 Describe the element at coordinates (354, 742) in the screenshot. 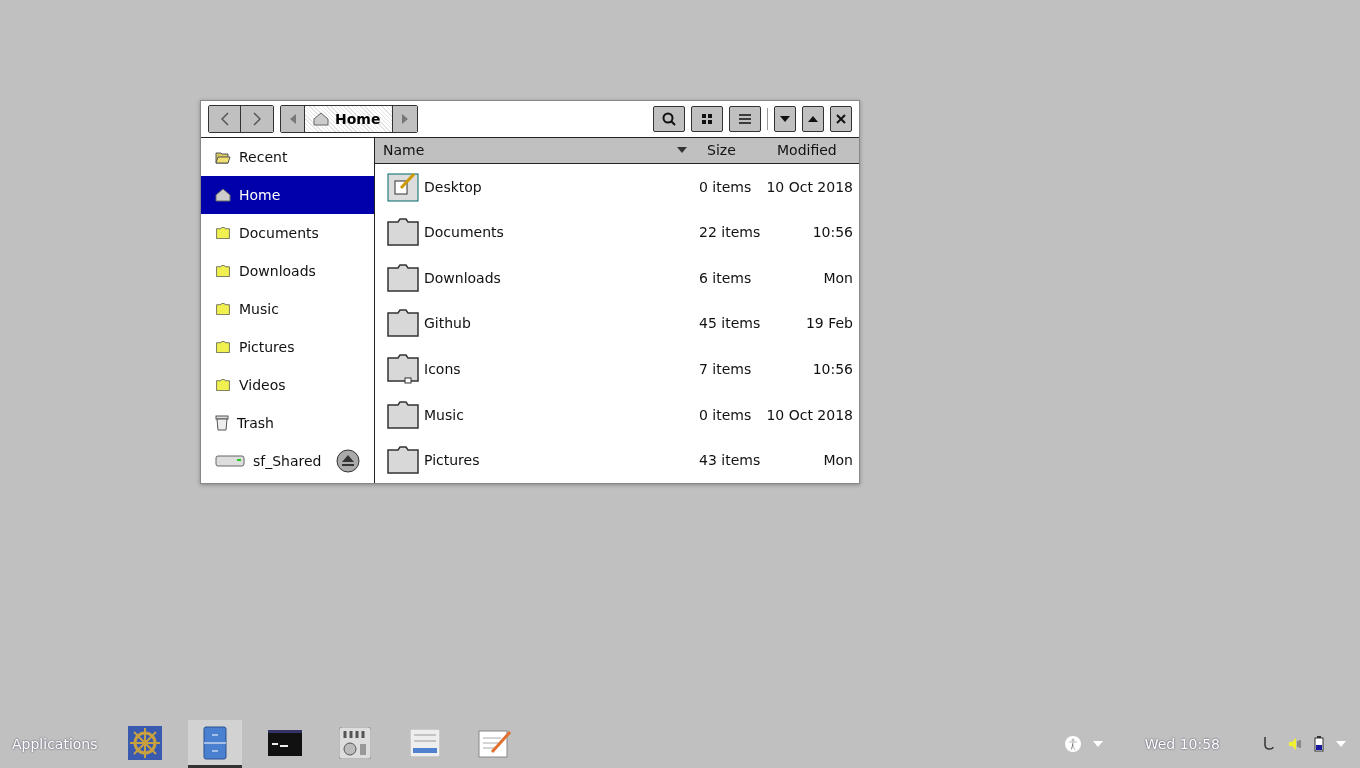

I see `mixer-icon` at that location.